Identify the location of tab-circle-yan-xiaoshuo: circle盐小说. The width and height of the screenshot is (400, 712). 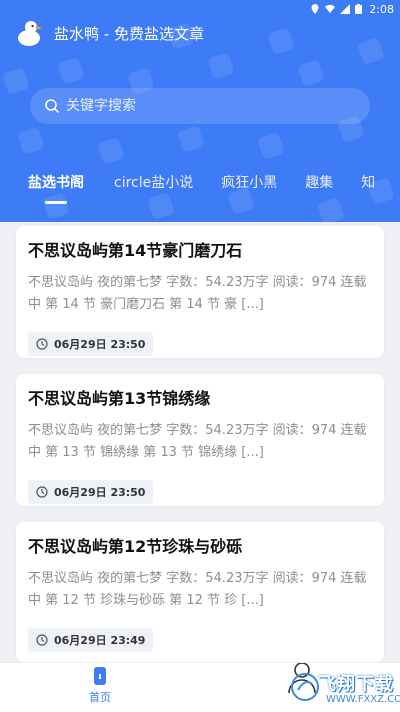
(153, 182).